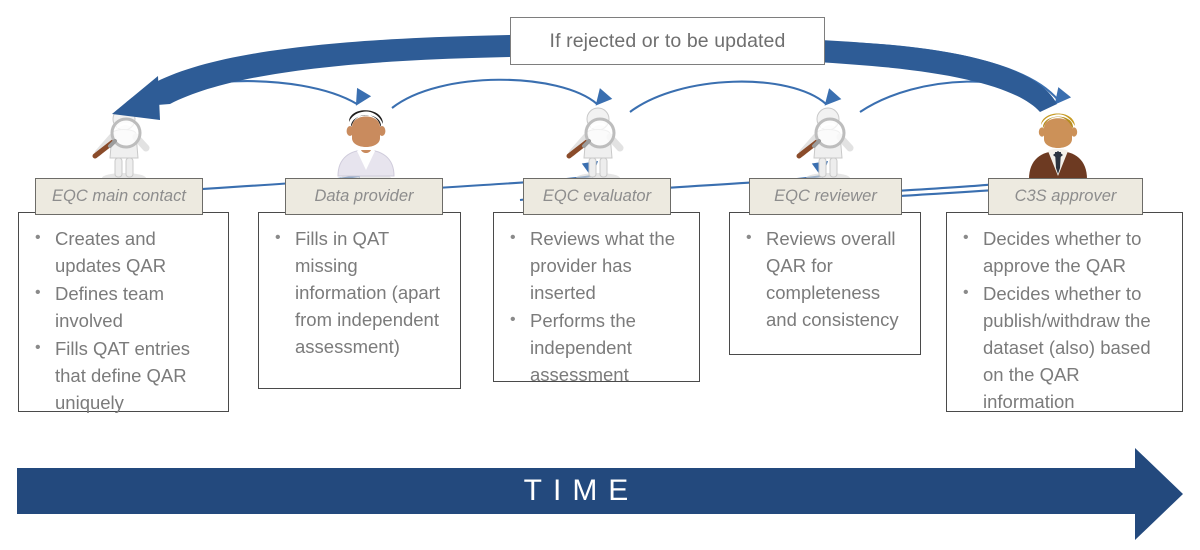  I want to click on condition-label: If rejected or to be updated, so click(667, 40).